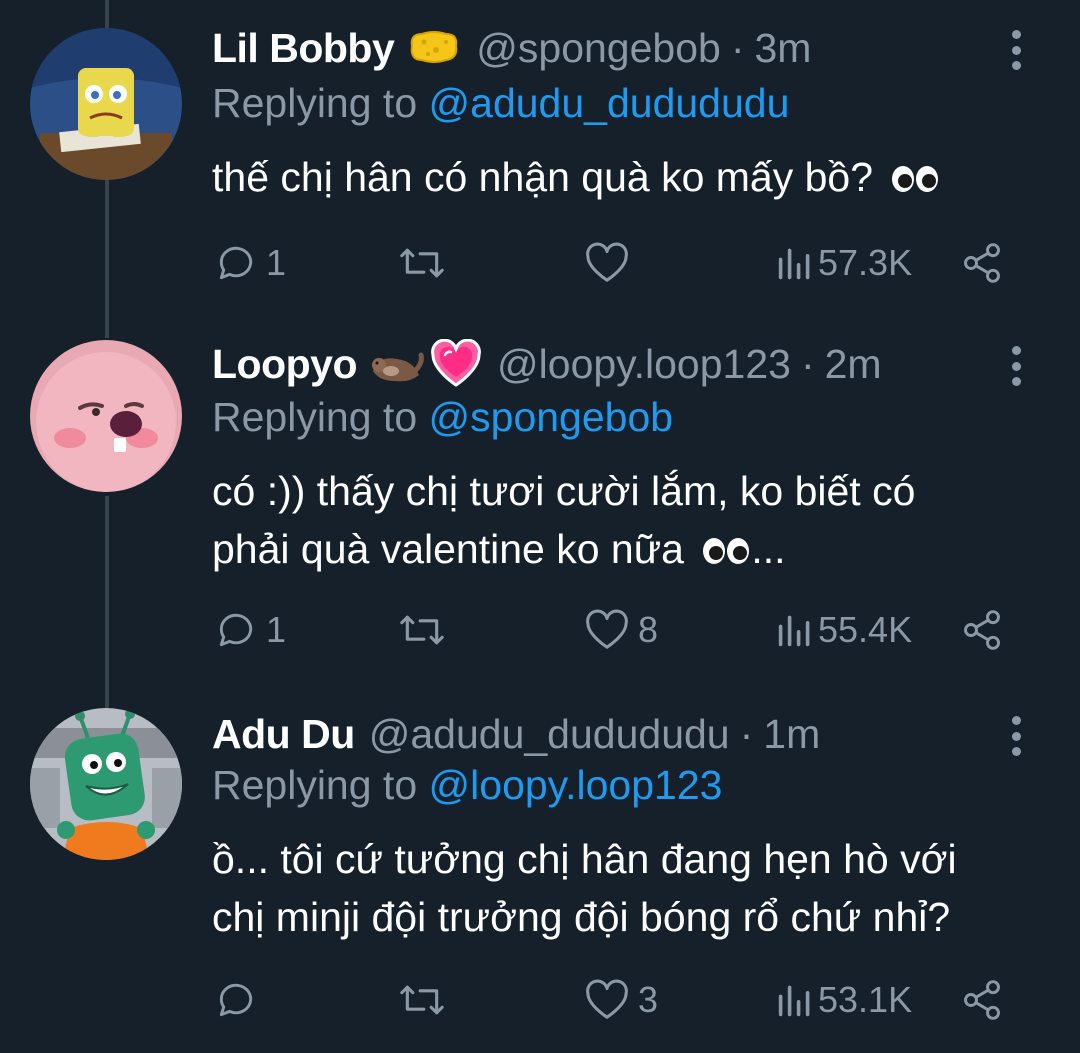 Image resolution: width=1080 pixels, height=1053 pixels. What do you see at coordinates (865, 262) in the screenshot?
I see `view-count: 57.3K` at bounding box center [865, 262].